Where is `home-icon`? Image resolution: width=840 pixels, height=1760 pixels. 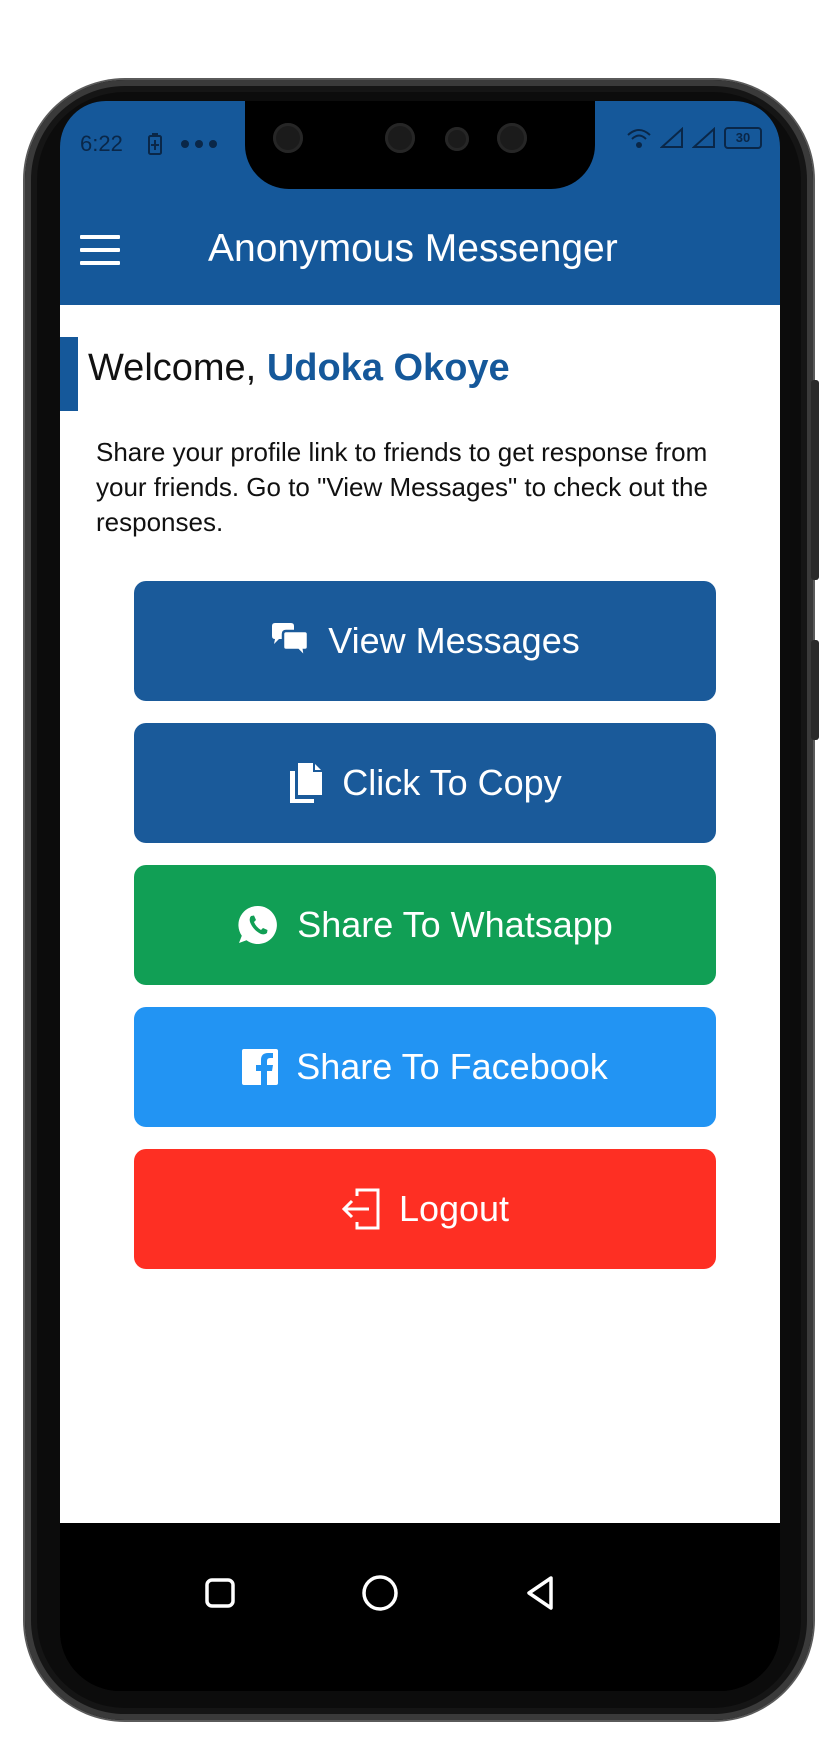
home-icon is located at coordinates (380, 1593).